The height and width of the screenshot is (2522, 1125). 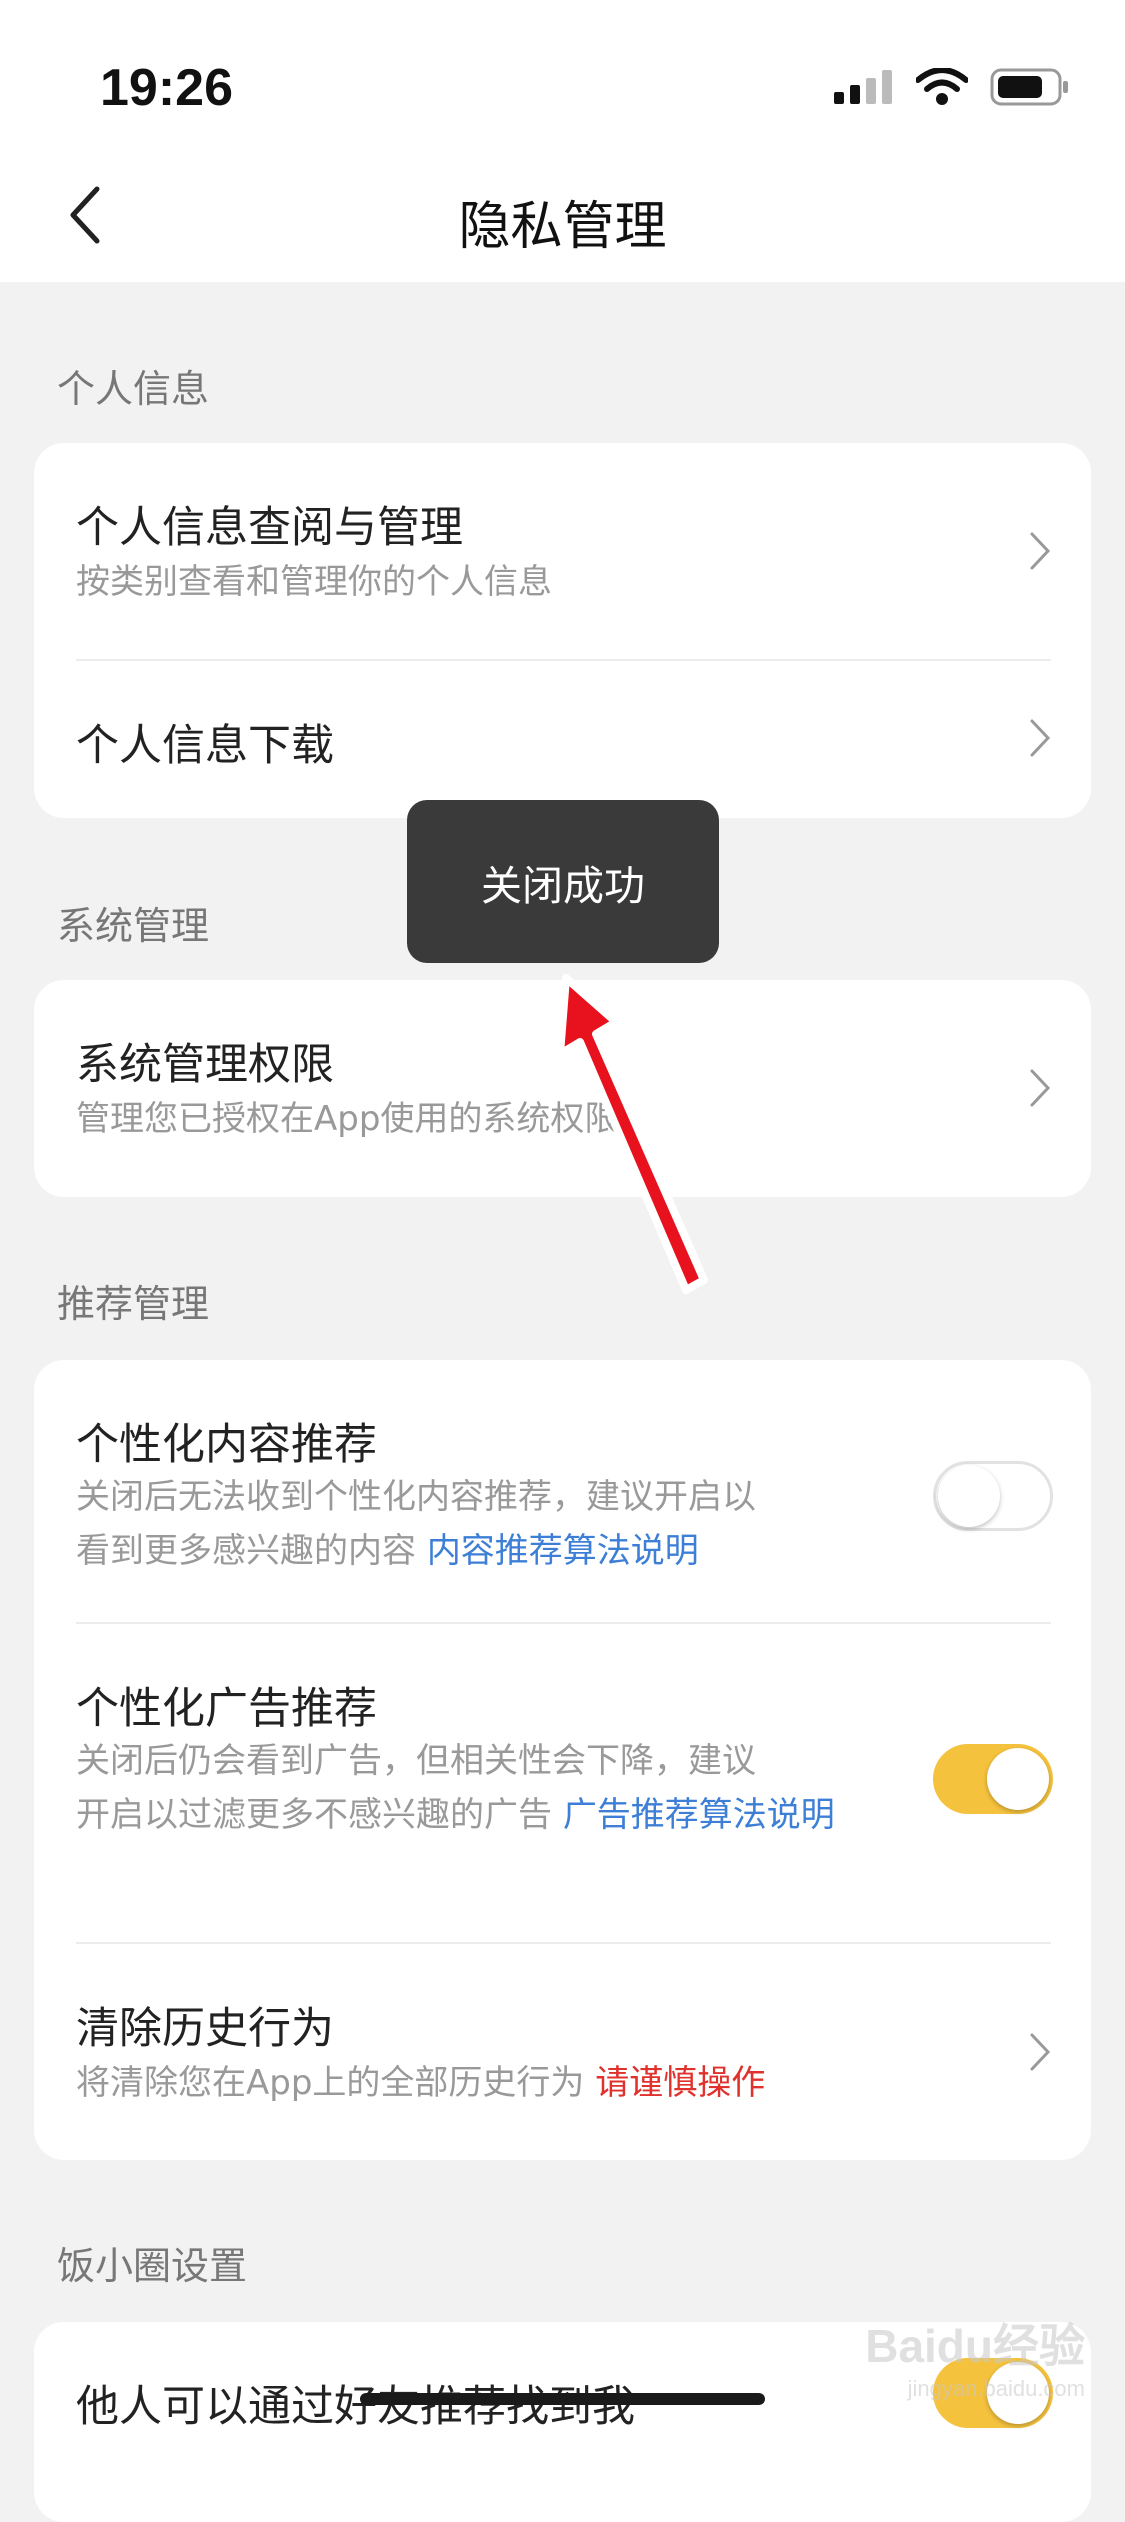 I want to click on row-subtitle: 按类别查看和管理你的个人信息, so click(x=314, y=582).